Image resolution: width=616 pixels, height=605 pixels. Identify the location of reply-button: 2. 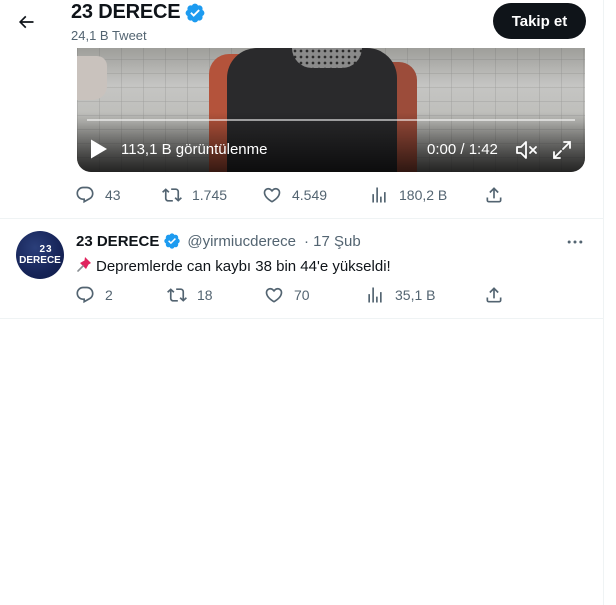
(94, 295).